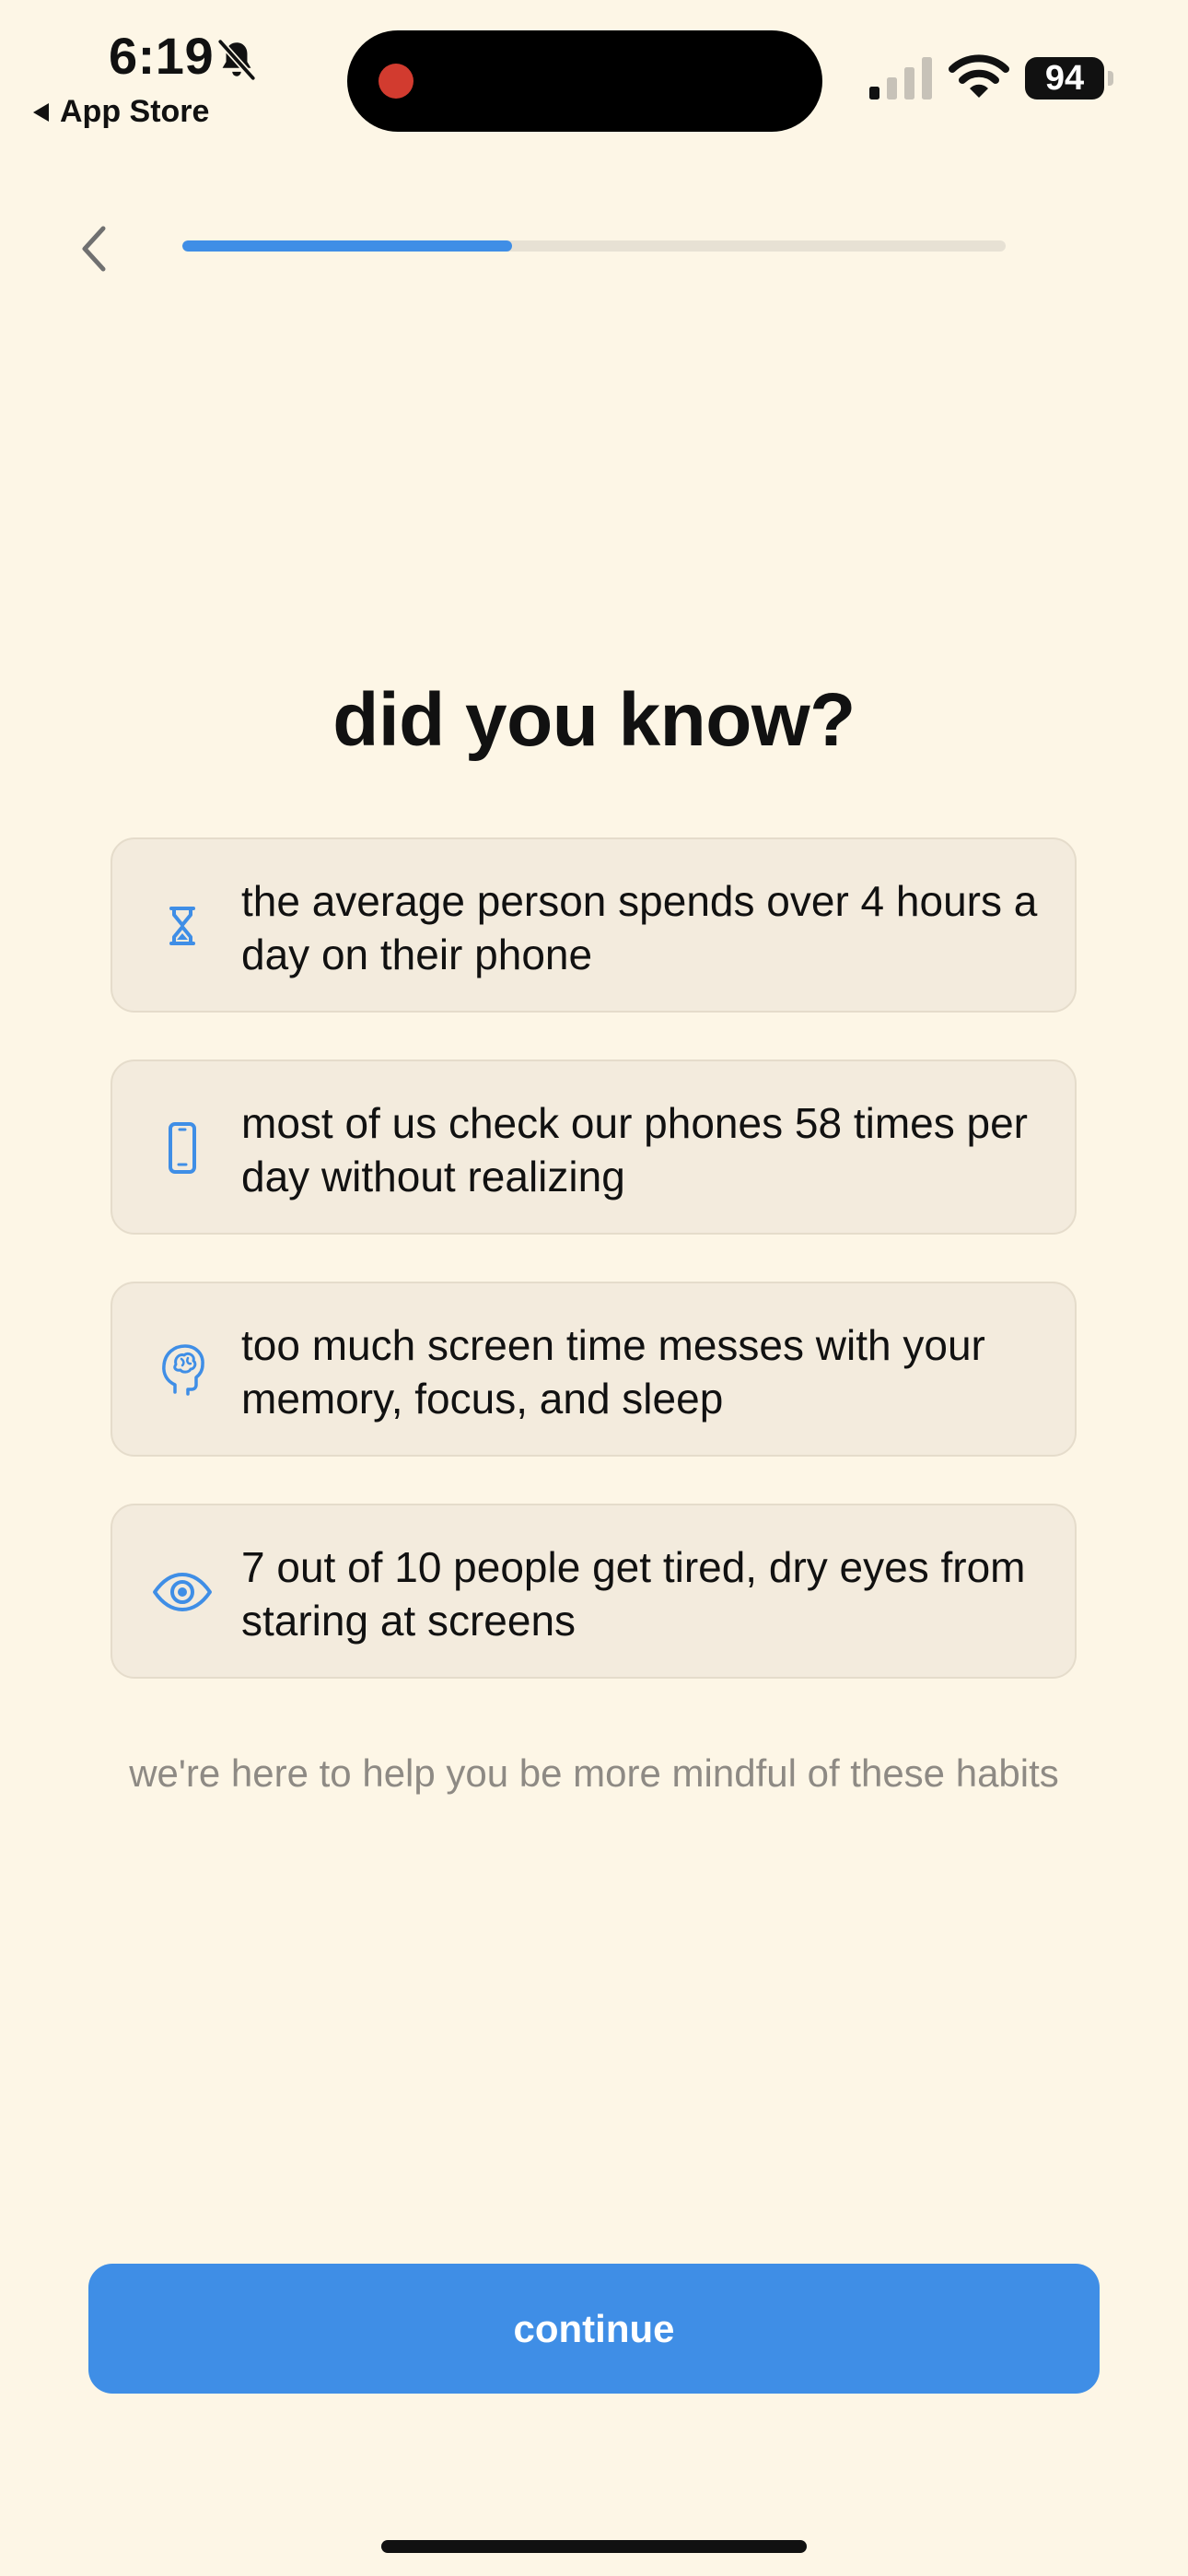  I want to click on continue-button: continue, so click(594, 2329).